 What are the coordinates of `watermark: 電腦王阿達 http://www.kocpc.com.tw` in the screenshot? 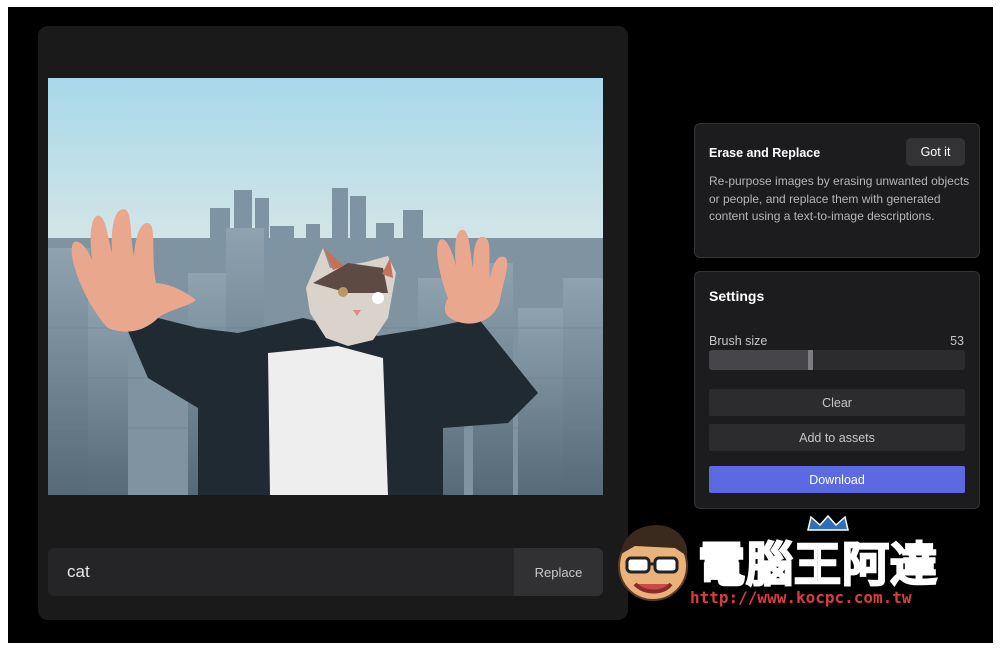 It's located at (787, 562).